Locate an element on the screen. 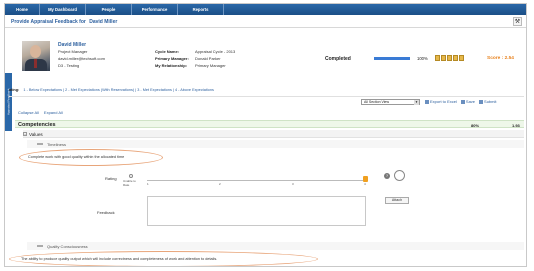 The width and height of the screenshot is (534, 271). timeliness-label: Timeliness is located at coordinates (56, 144).